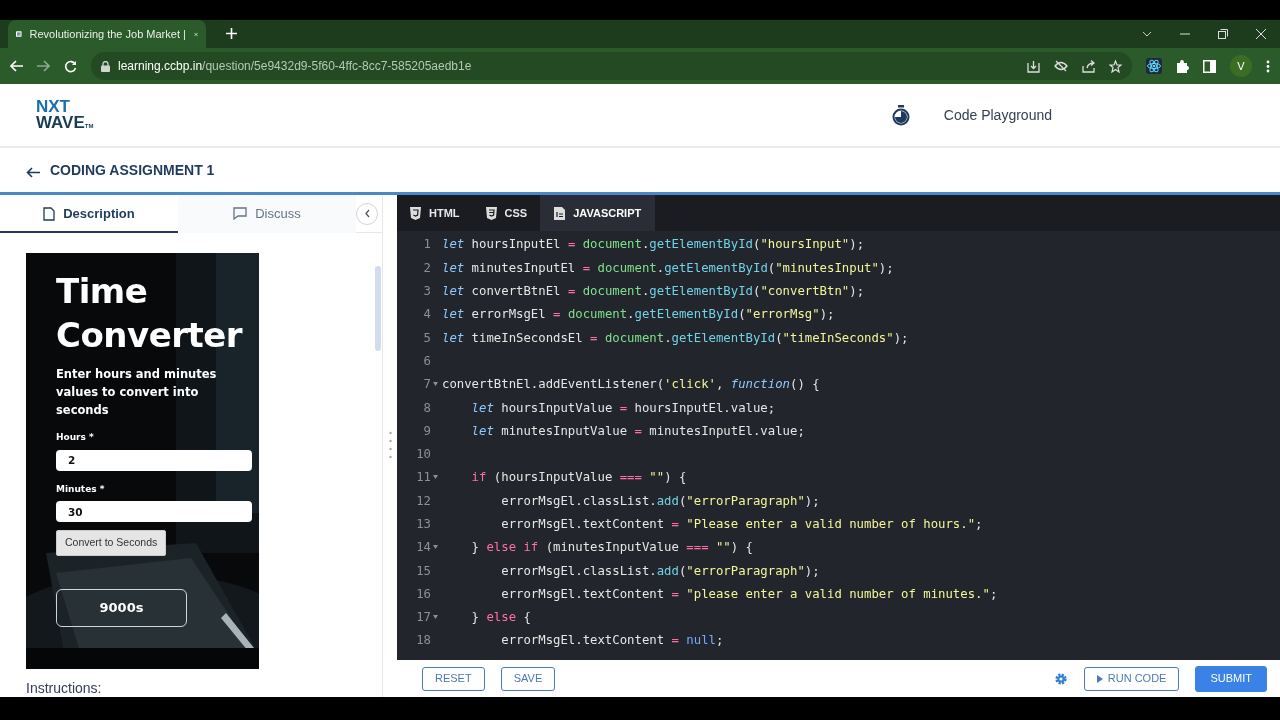 The height and width of the screenshot is (720, 1280). What do you see at coordinates (423, 524) in the screenshot?
I see `line-number: 13` at bounding box center [423, 524].